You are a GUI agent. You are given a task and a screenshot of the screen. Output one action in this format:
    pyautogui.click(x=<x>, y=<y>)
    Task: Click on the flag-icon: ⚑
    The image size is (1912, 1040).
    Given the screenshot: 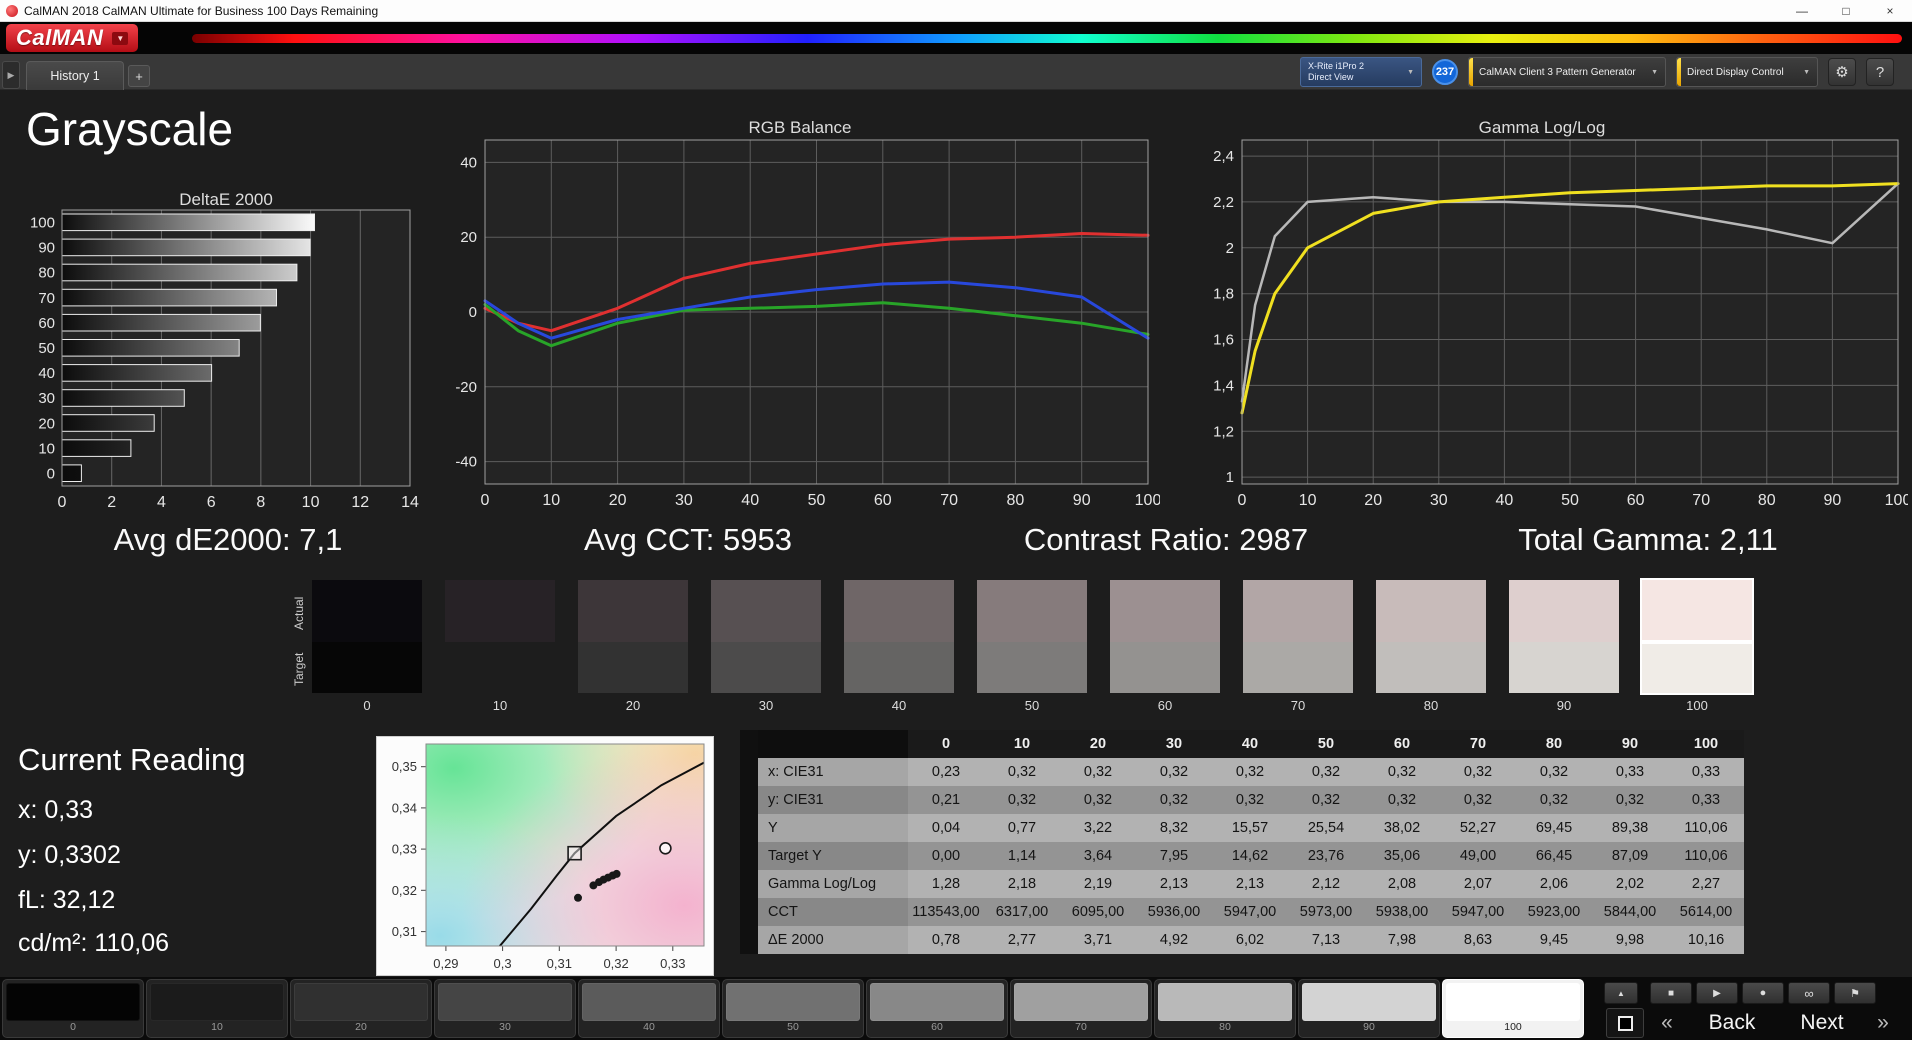 What is the action you would take?
    pyautogui.click(x=1855, y=993)
    